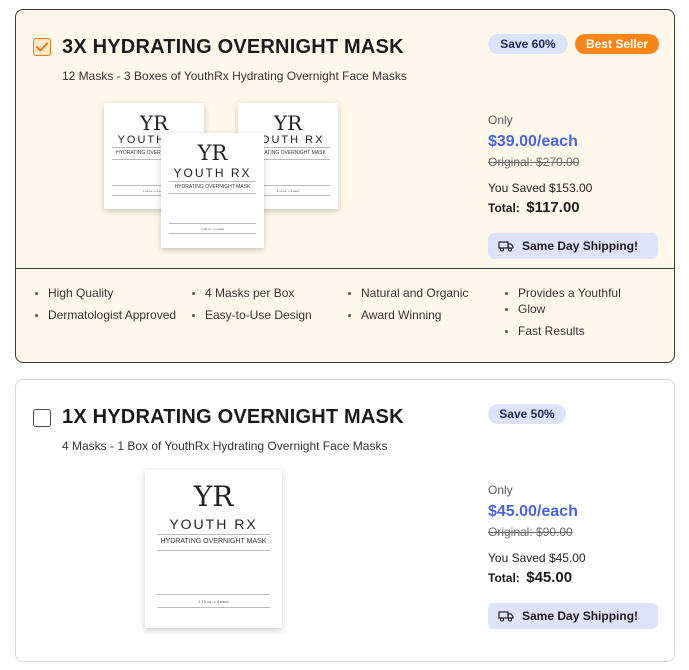  Describe the element at coordinates (241, 293) in the screenshot. I see `feature-item: 4 Masks per Box` at that location.